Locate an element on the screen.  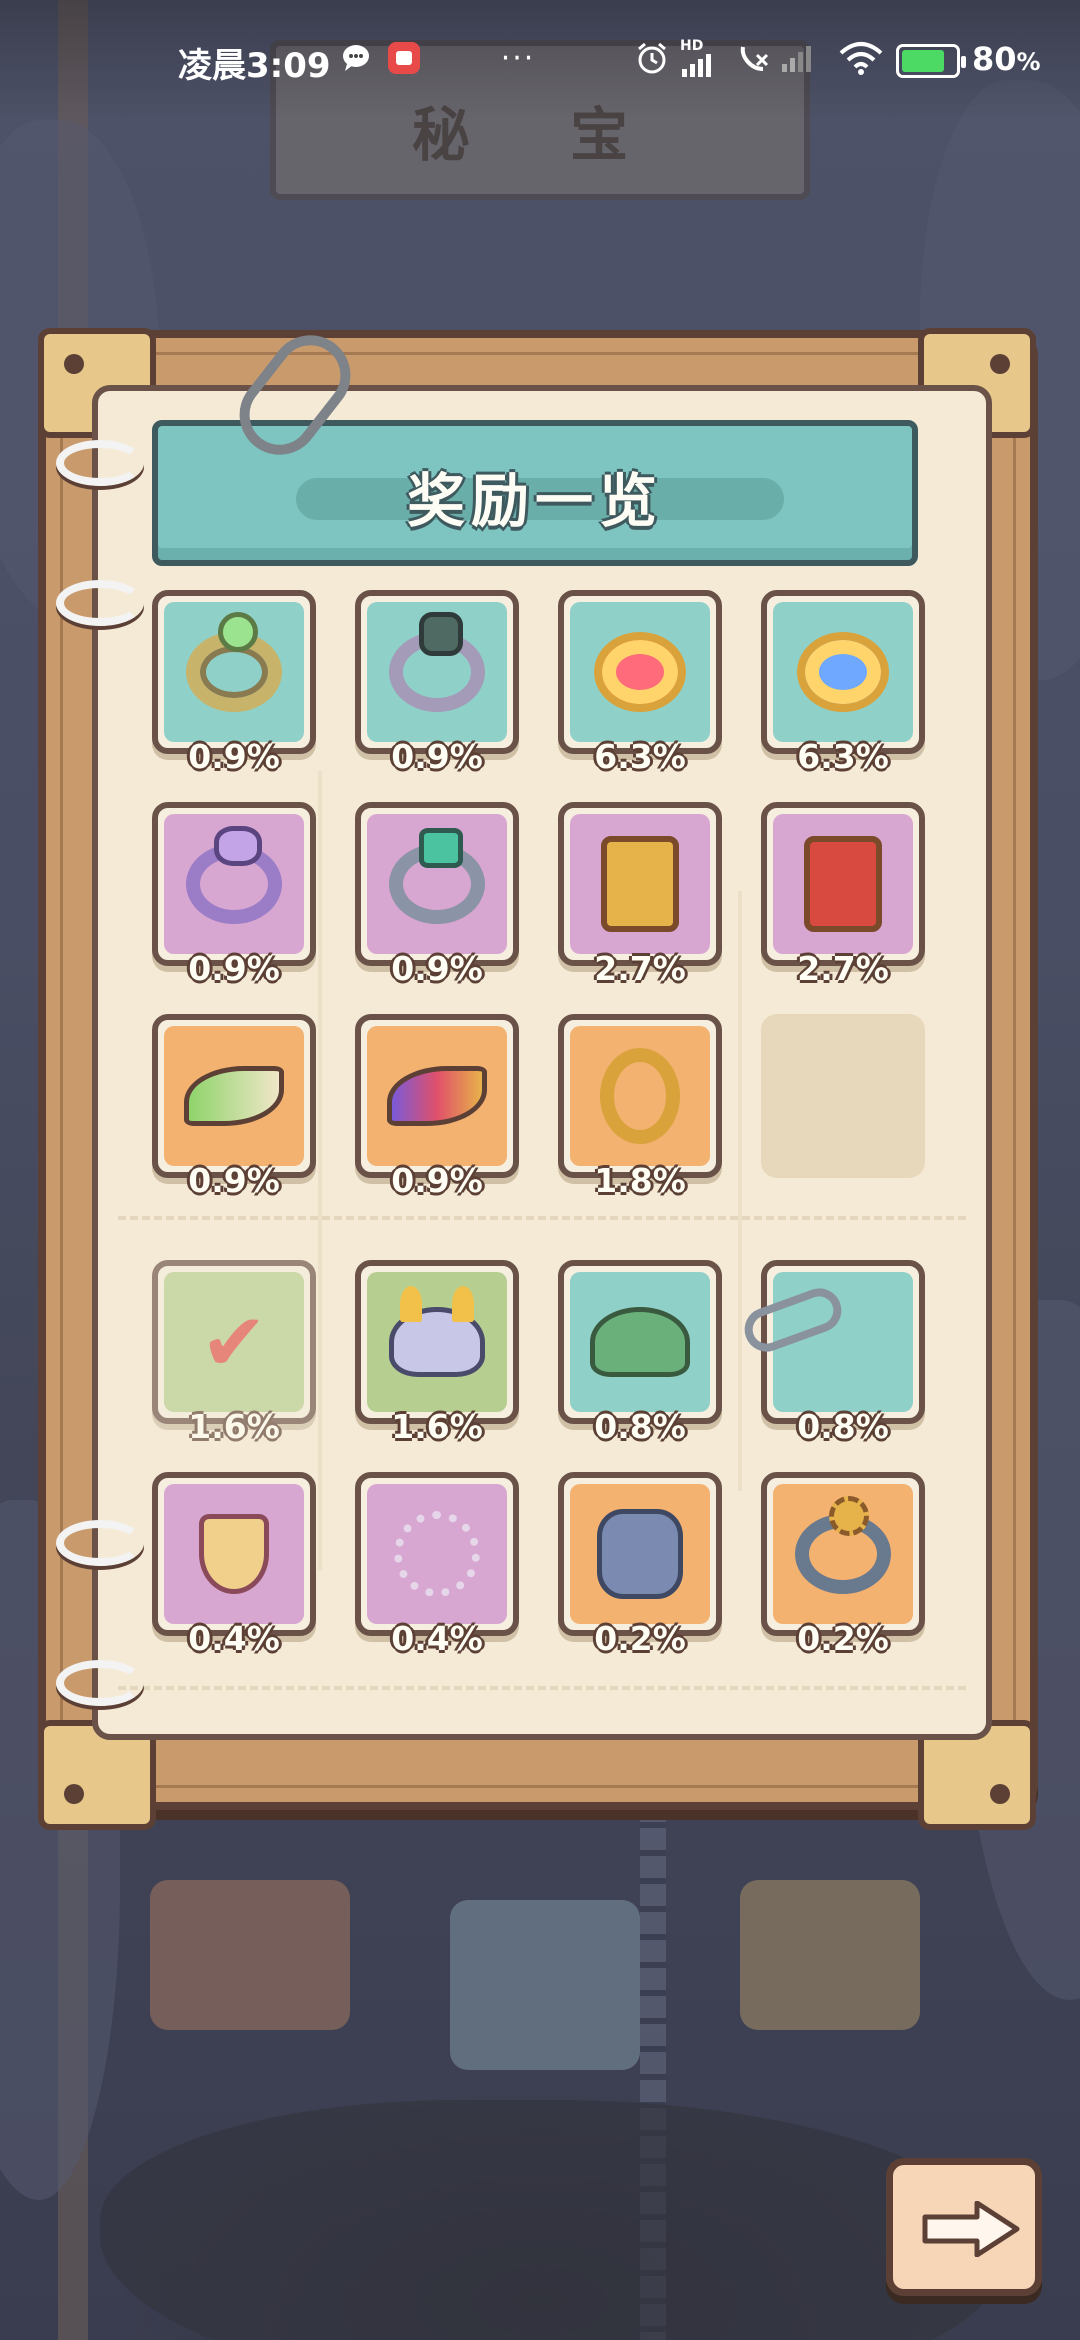
reward-list-title: 奖励一览 is located at coordinates (534, 501).